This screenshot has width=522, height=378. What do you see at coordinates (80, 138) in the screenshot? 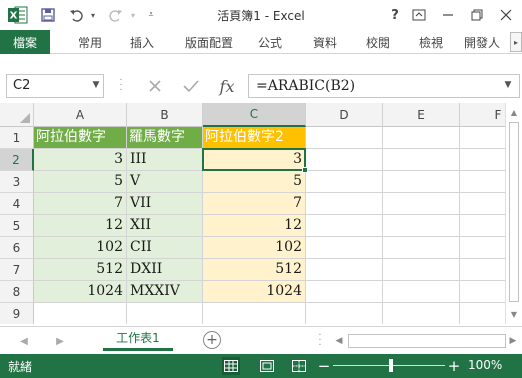
I see `cell-a1: 阿拉伯數字` at bounding box center [80, 138].